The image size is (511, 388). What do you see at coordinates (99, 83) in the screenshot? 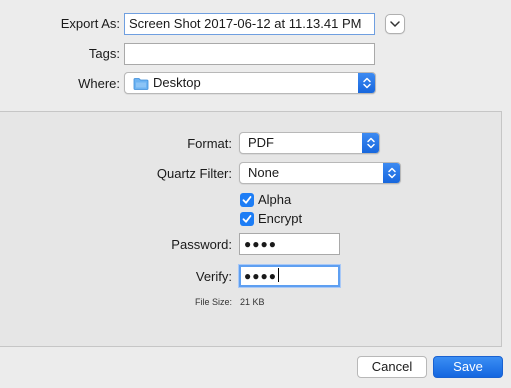
I see `where-label: Where:` at bounding box center [99, 83].